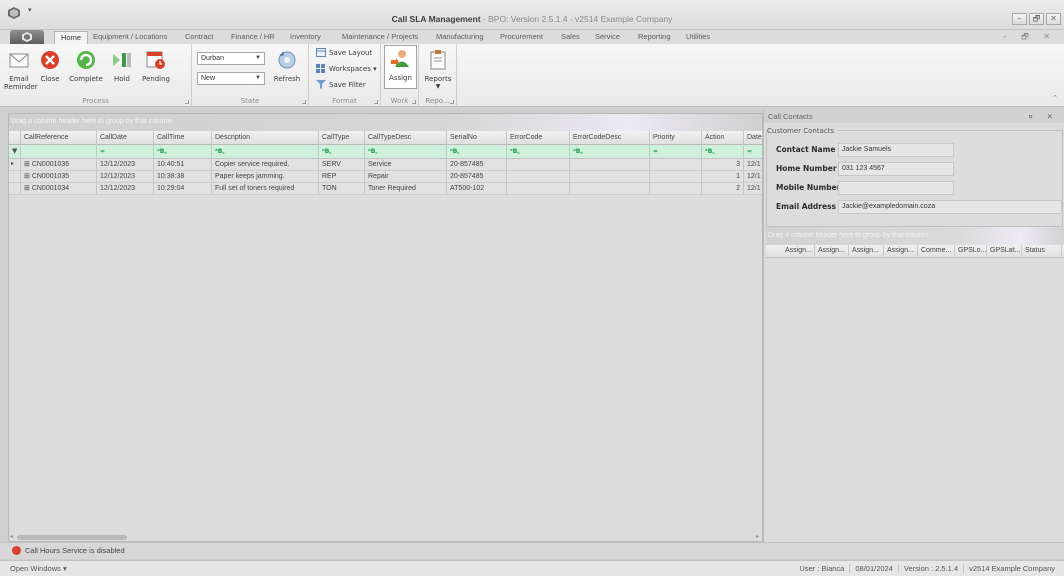 Image resolution: width=1064 pixels, height=576 pixels. Describe the element at coordinates (342, 189) in the screenshot. I see `col-calltype-cell: TON` at that location.